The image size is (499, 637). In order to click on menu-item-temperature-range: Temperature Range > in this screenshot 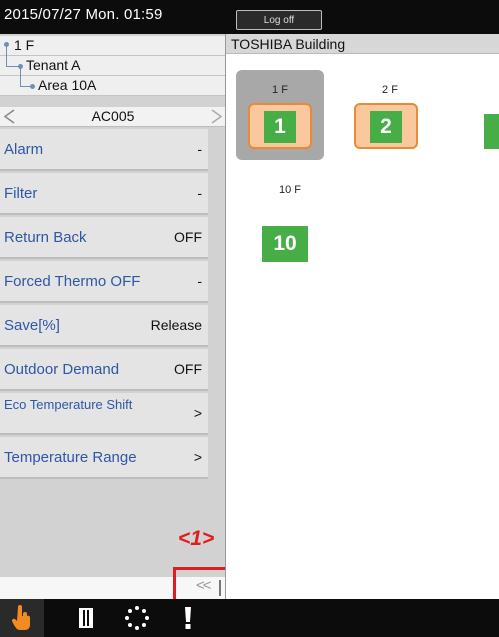, I will do `click(104, 458)`.